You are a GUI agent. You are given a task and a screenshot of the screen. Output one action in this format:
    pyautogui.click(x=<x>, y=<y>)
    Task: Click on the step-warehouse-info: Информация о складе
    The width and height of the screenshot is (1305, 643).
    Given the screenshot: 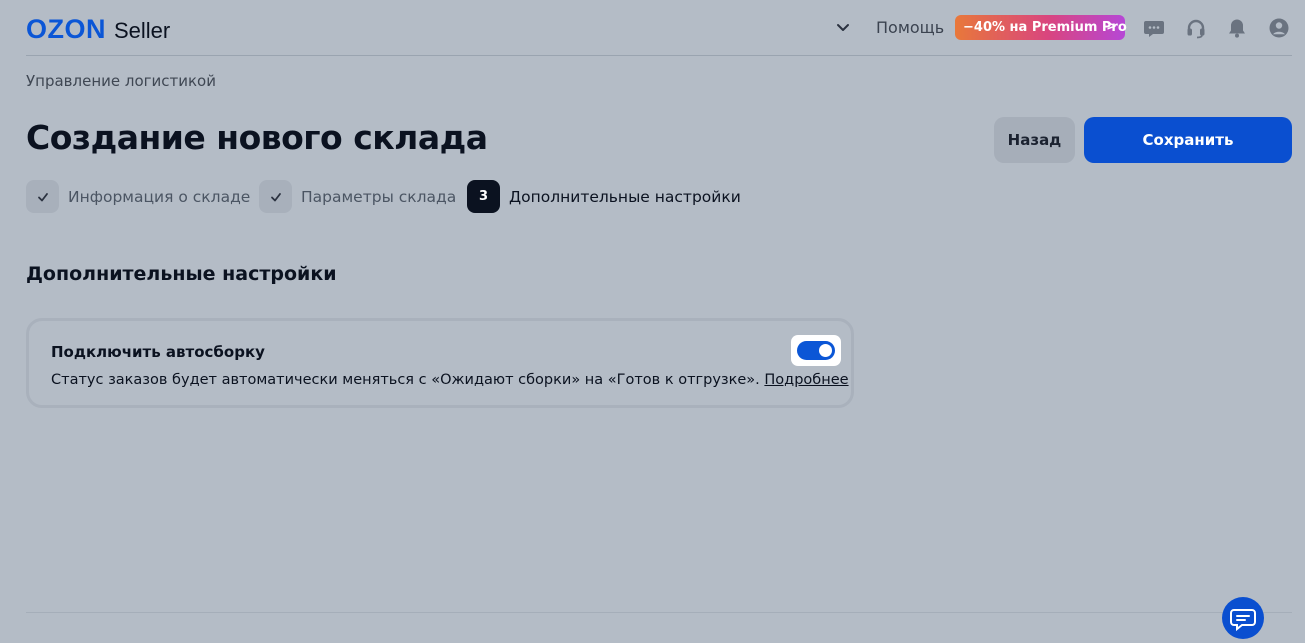 What is the action you would take?
    pyautogui.click(x=138, y=196)
    